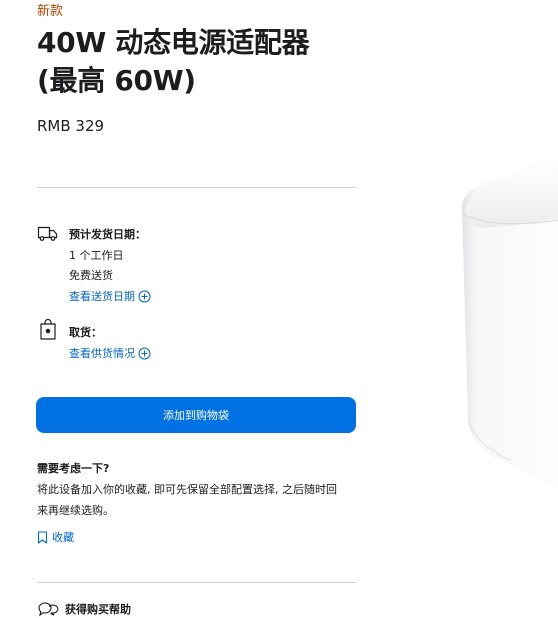 Image resolution: width=558 pixels, height=618 pixels. Describe the element at coordinates (102, 353) in the screenshot. I see `check-availability-label: 查看供货情况` at that location.